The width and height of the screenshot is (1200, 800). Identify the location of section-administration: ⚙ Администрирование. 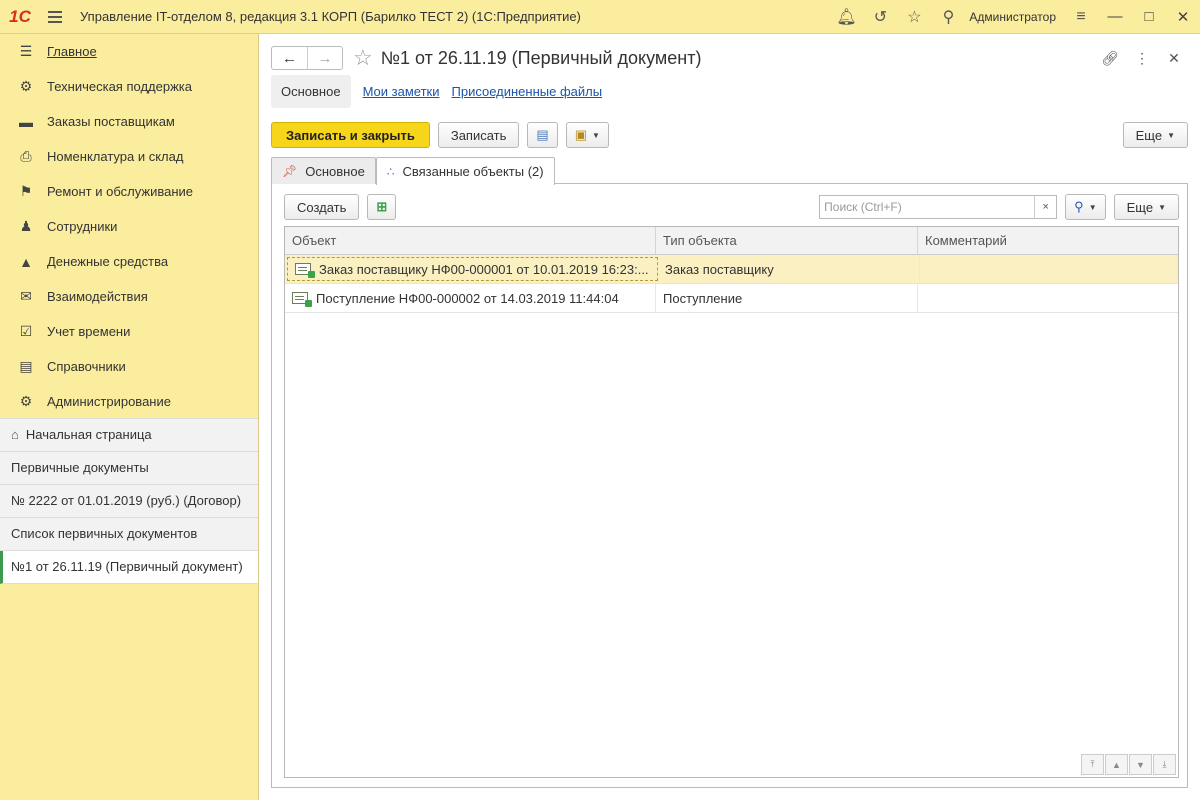
(129, 401).